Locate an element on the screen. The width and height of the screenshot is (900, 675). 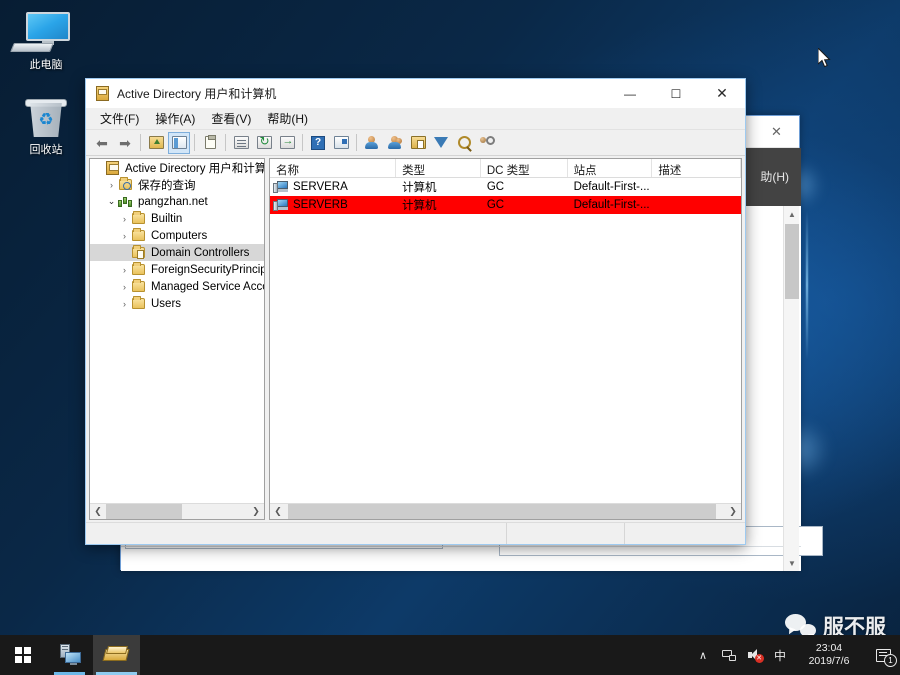
help-icon: ? is located at coordinates (318, 143).